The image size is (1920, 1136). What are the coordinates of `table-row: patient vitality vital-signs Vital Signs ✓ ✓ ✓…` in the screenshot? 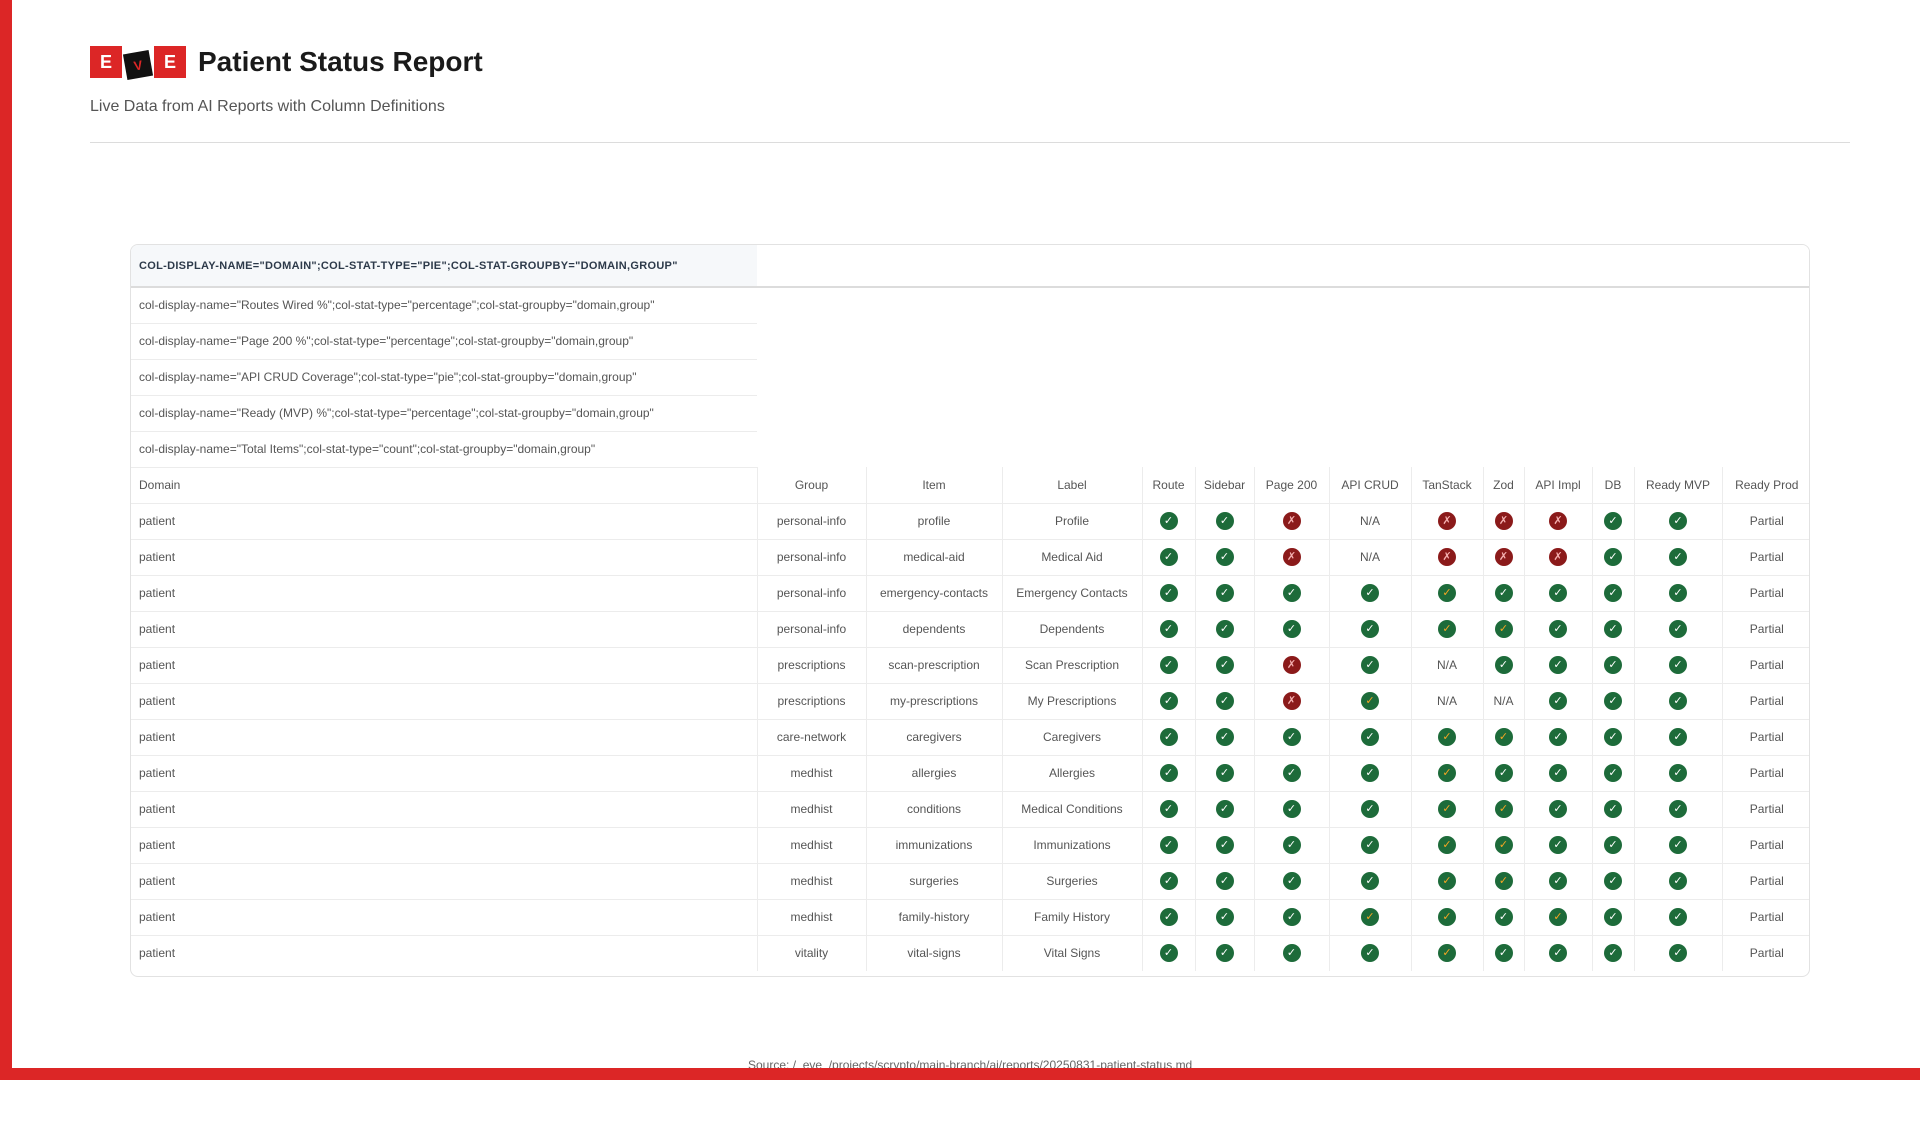 It's located at (970, 953).